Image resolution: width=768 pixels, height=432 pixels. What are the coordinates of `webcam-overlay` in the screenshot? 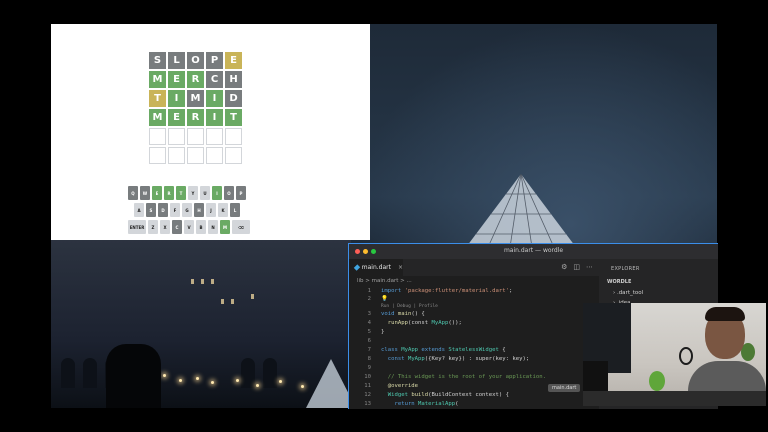 It's located at (674, 354).